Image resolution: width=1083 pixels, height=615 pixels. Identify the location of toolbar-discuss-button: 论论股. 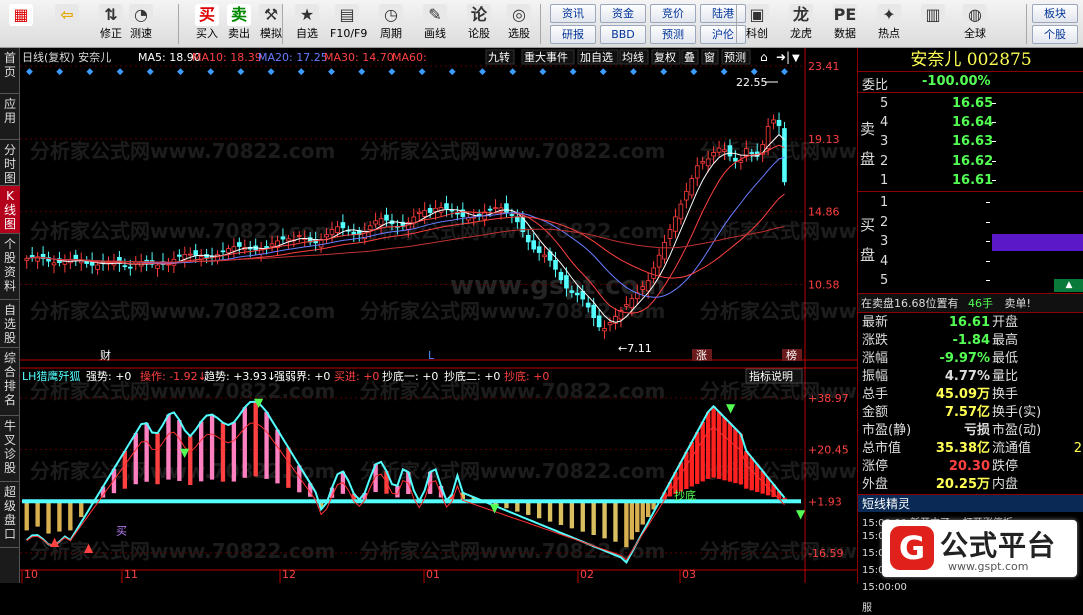
(479, 24).